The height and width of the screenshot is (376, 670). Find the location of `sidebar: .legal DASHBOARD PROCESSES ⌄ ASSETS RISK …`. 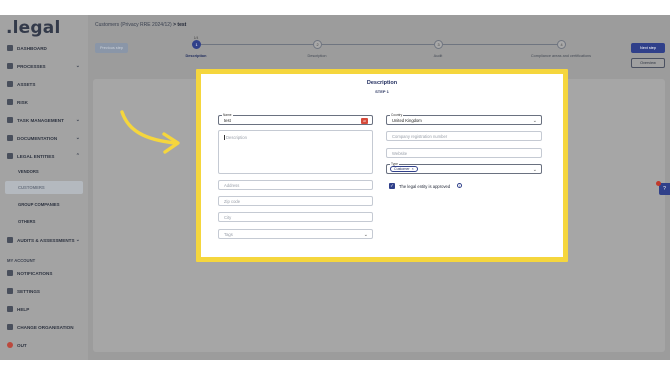

sidebar: .legal DASHBOARD PROCESSES ⌄ ASSETS RISK … is located at coordinates (44, 187).